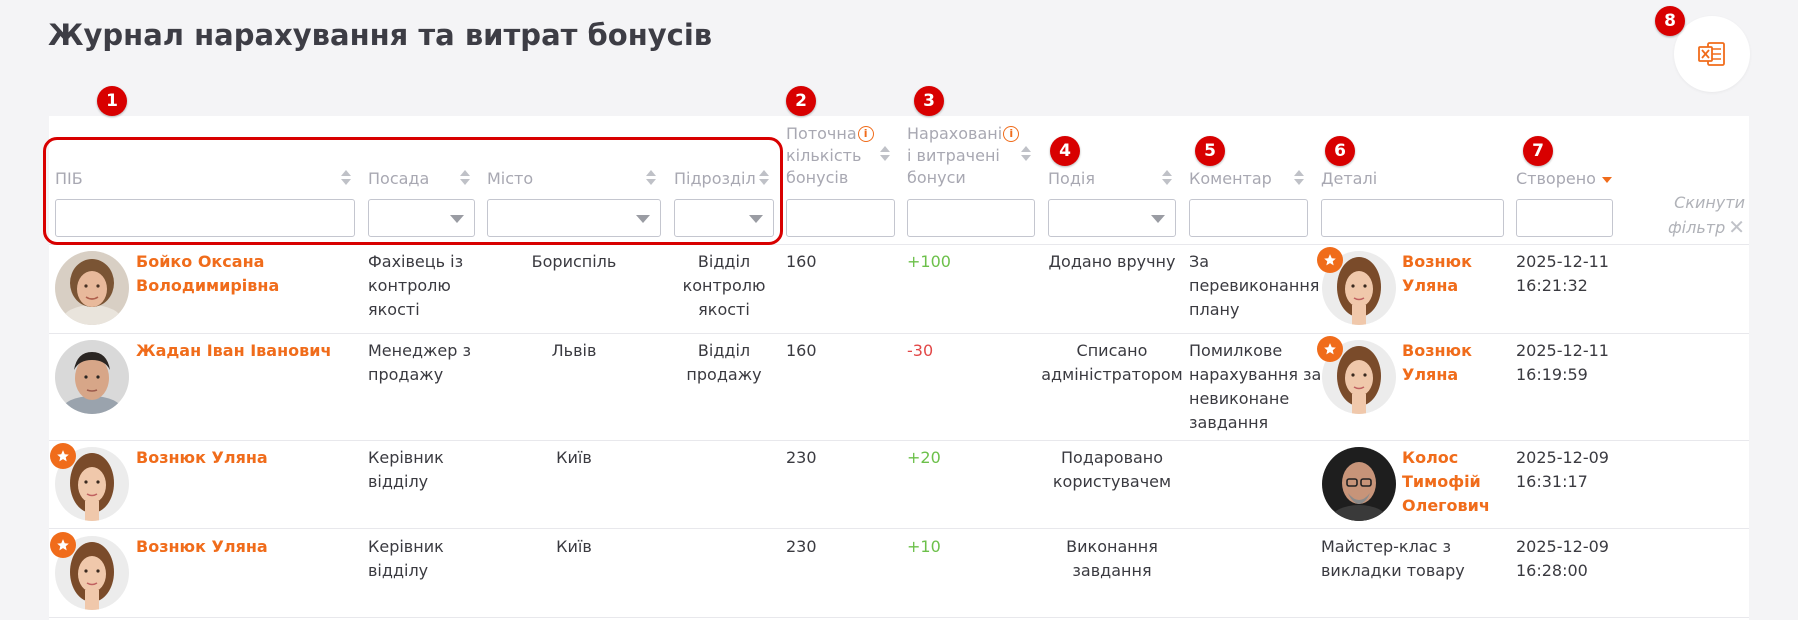  What do you see at coordinates (208, 285) in the screenshot?
I see `employee-name-line2: Володимирівна` at bounding box center [208, 285].